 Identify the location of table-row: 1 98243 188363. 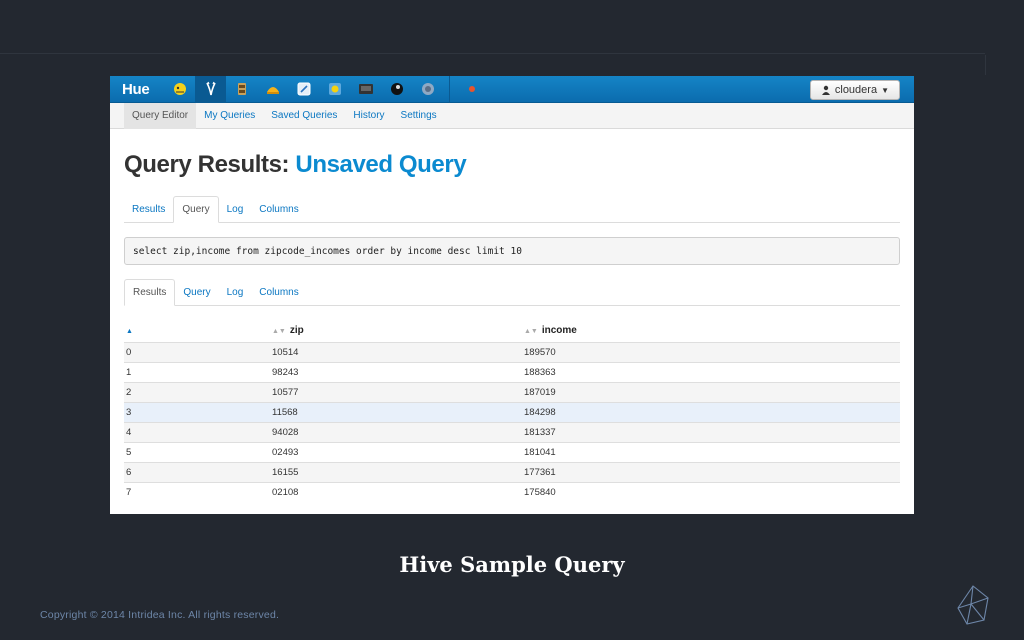
(512, 371).